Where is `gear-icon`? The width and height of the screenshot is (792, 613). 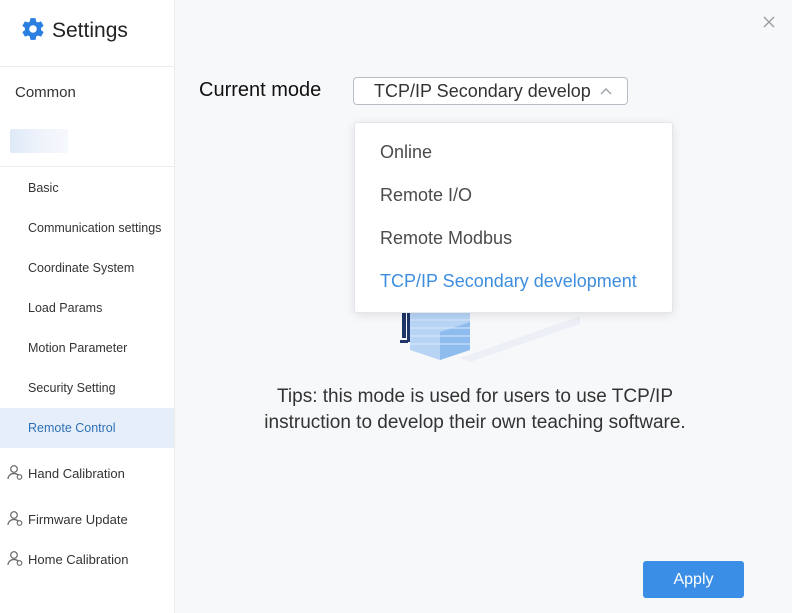
gear-icon is located at coordinates (33, 31).